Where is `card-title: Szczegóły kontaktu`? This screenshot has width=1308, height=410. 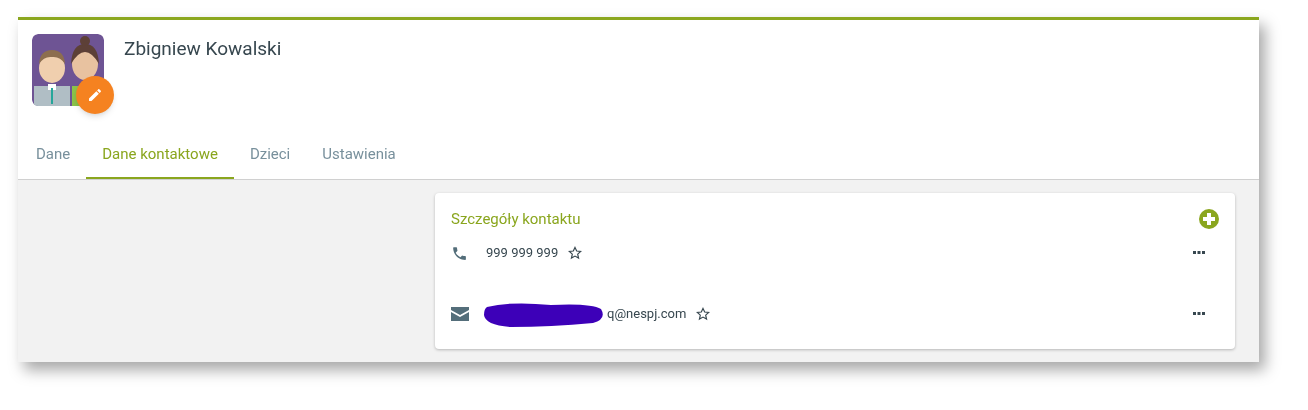 card-title: Szczegóły kontaktu is located at coordinates (516, 219).